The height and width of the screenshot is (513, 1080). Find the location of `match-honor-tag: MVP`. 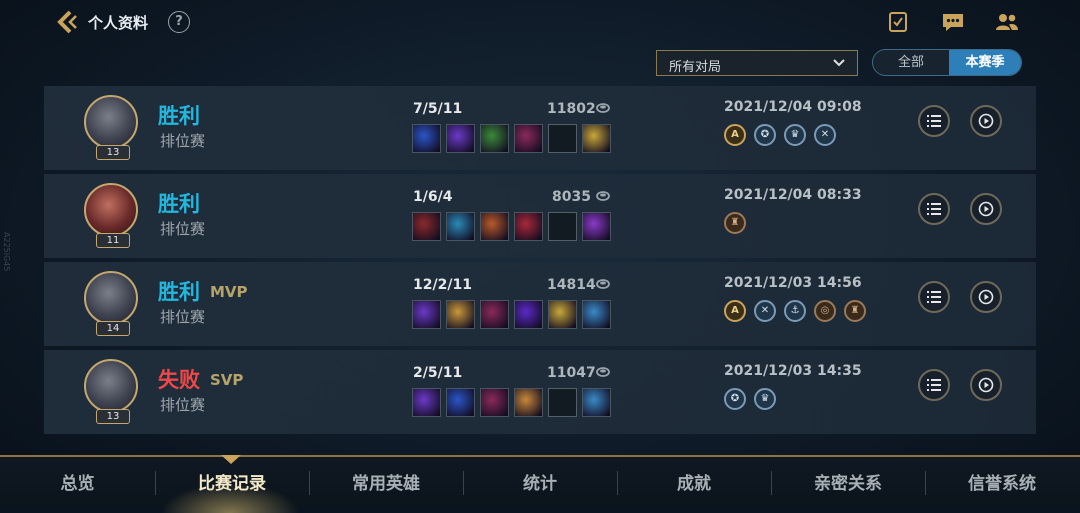

match-honor-tag: MVP is located at coordinates (229, 292).